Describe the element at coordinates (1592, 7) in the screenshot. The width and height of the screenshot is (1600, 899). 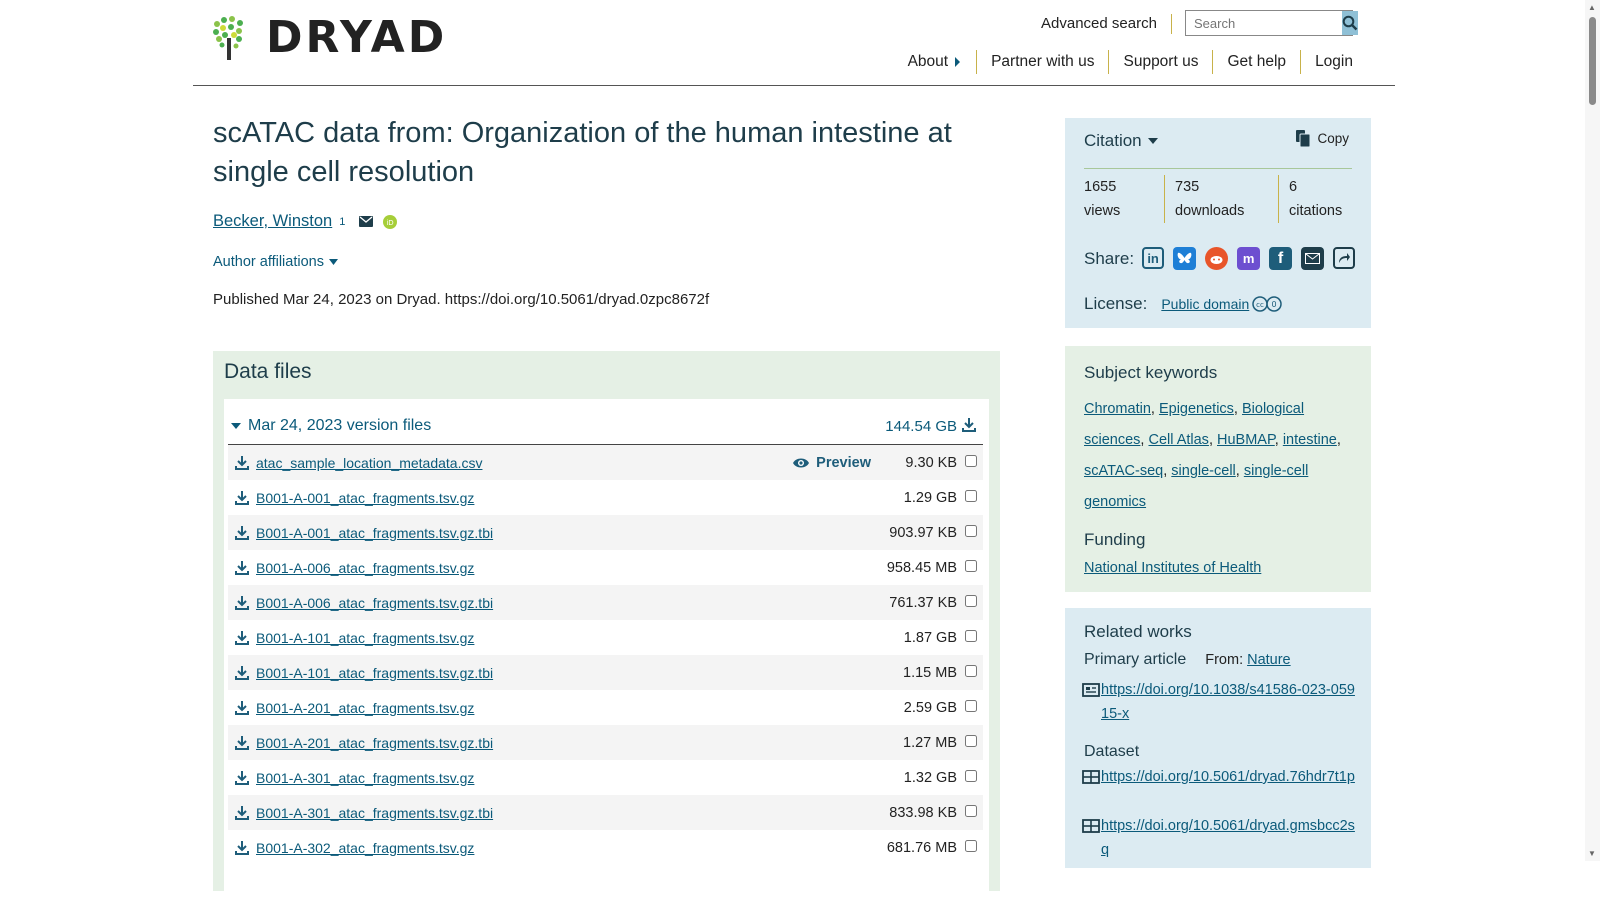
I see `scroll-up-arrow-icon: ▲` at that location.